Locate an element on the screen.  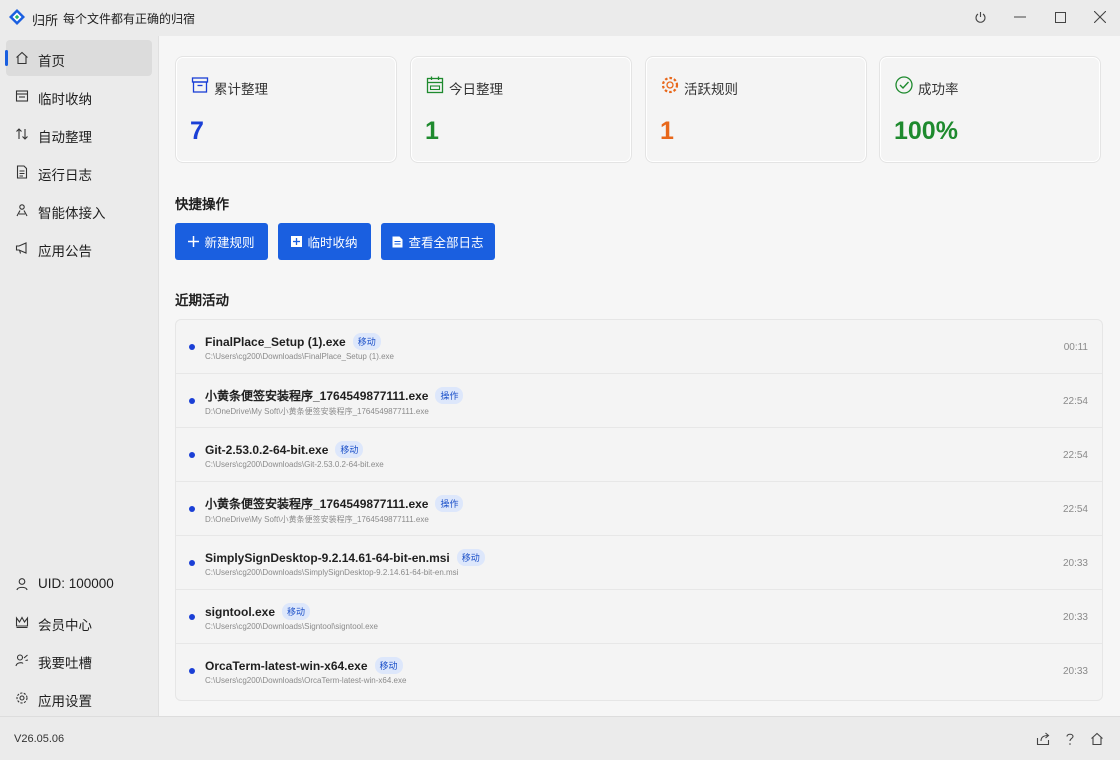
sidebar-item-label: 智能体接入 is located at coordinates (72, 213).